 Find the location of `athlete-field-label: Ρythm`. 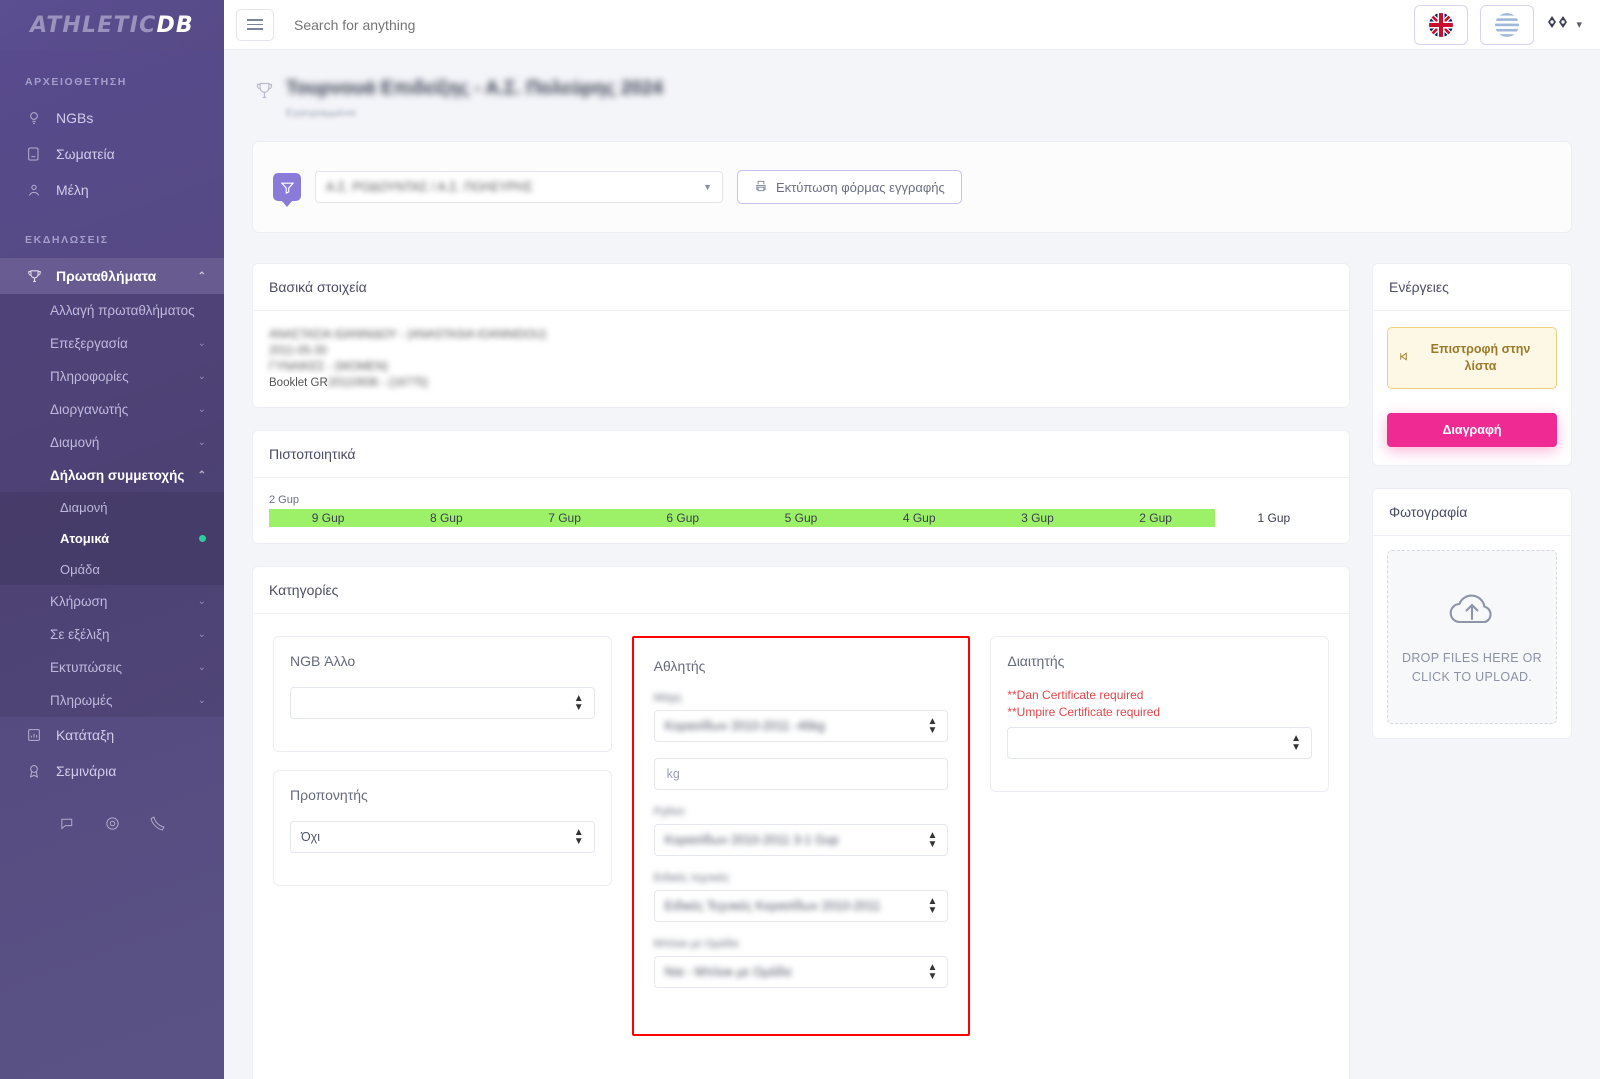

athlete-field-label: Ρythm is located at coordinates (669, 812).